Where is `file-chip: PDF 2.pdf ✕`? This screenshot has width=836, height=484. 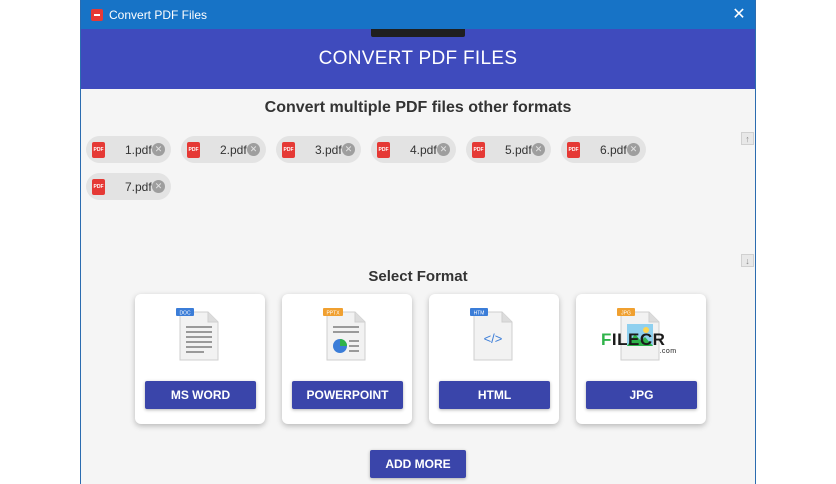 file-chip: PDF 2.pdf ✕ is located at coordinates (223, 149).